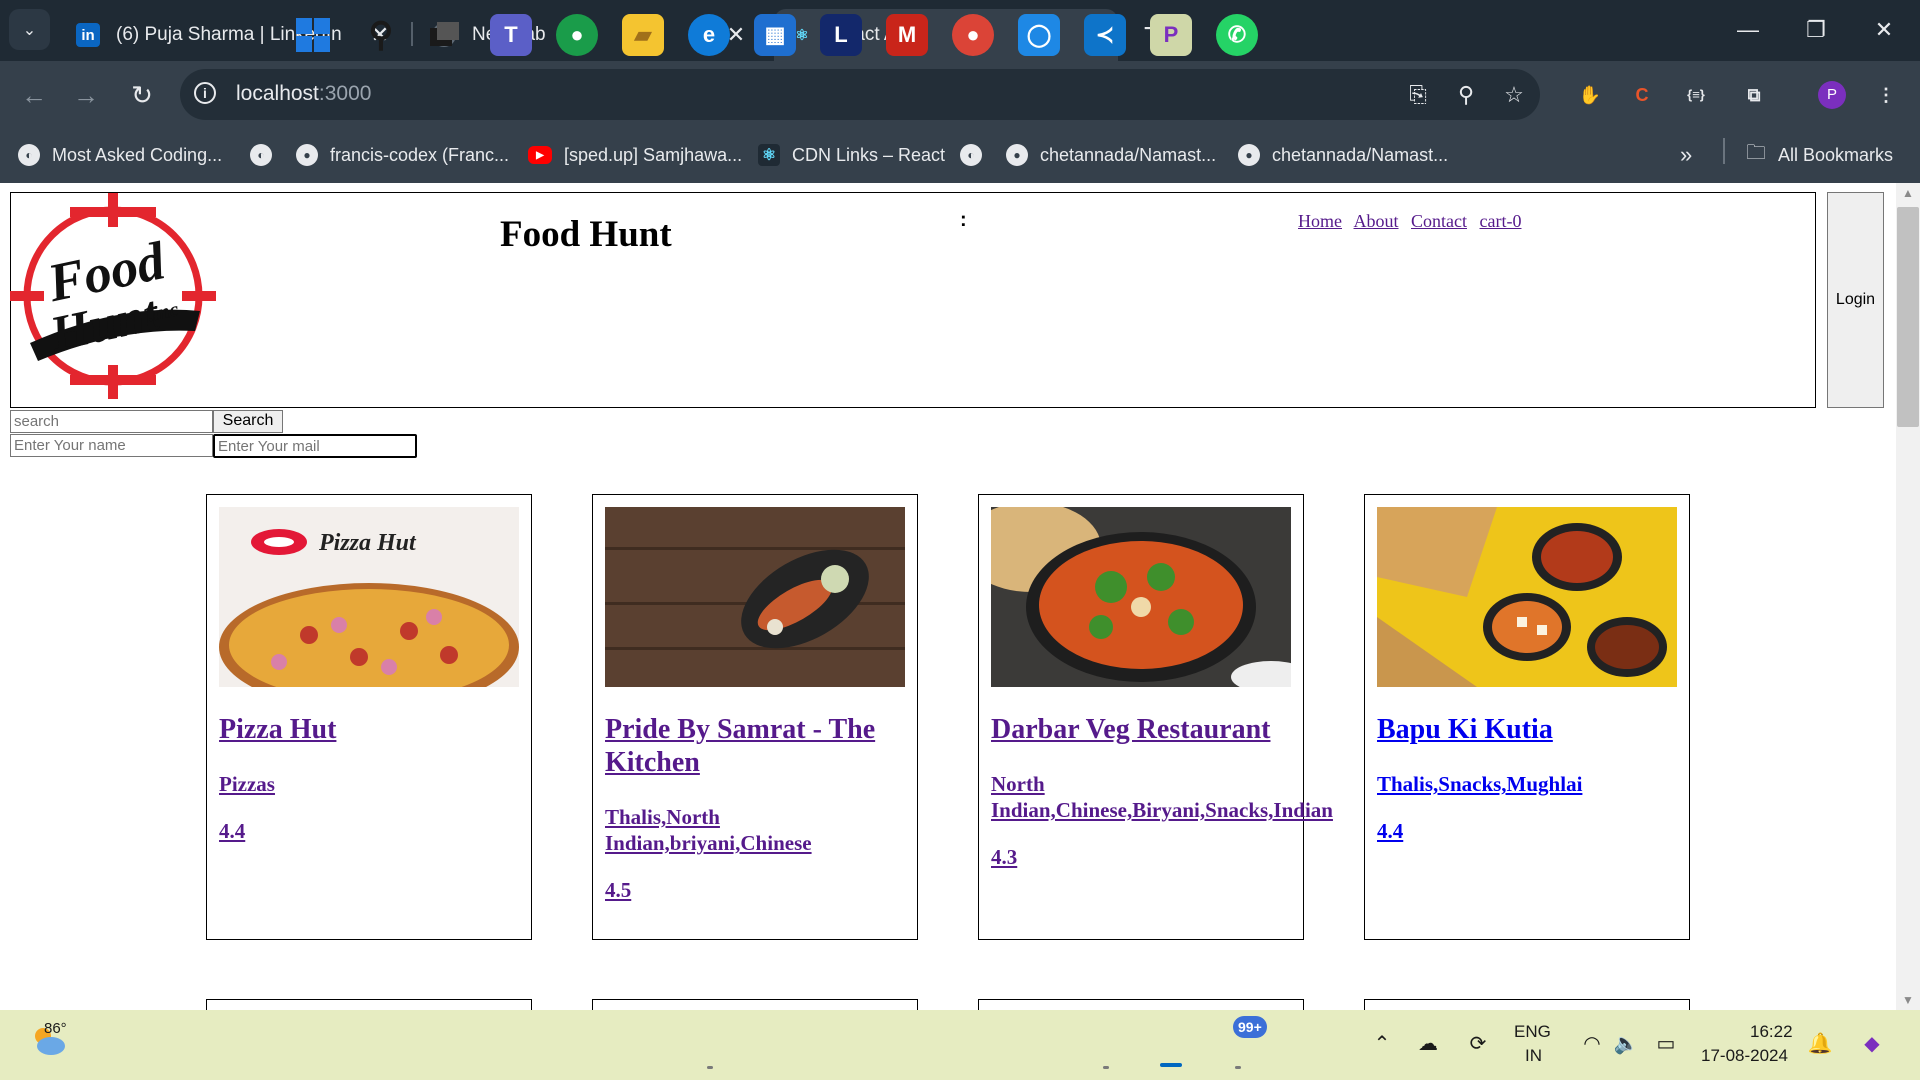  Describe the element at coordinates (1832, 95) in the screenshot. I see `profile-avatar: P` at that location.